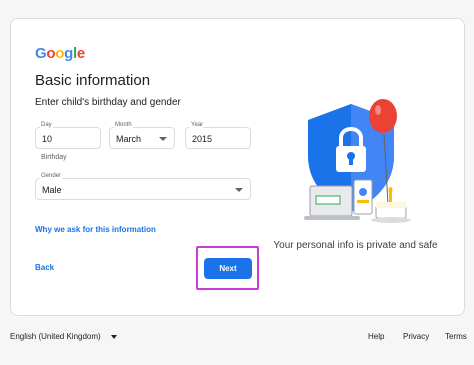 The height and width of the screenshot is (365, 474). What do you see at coordinates (355, 245) in the screenshot?
I see `privacy-caption: Your personal info is private and safe` at bounding box center [355, 245].